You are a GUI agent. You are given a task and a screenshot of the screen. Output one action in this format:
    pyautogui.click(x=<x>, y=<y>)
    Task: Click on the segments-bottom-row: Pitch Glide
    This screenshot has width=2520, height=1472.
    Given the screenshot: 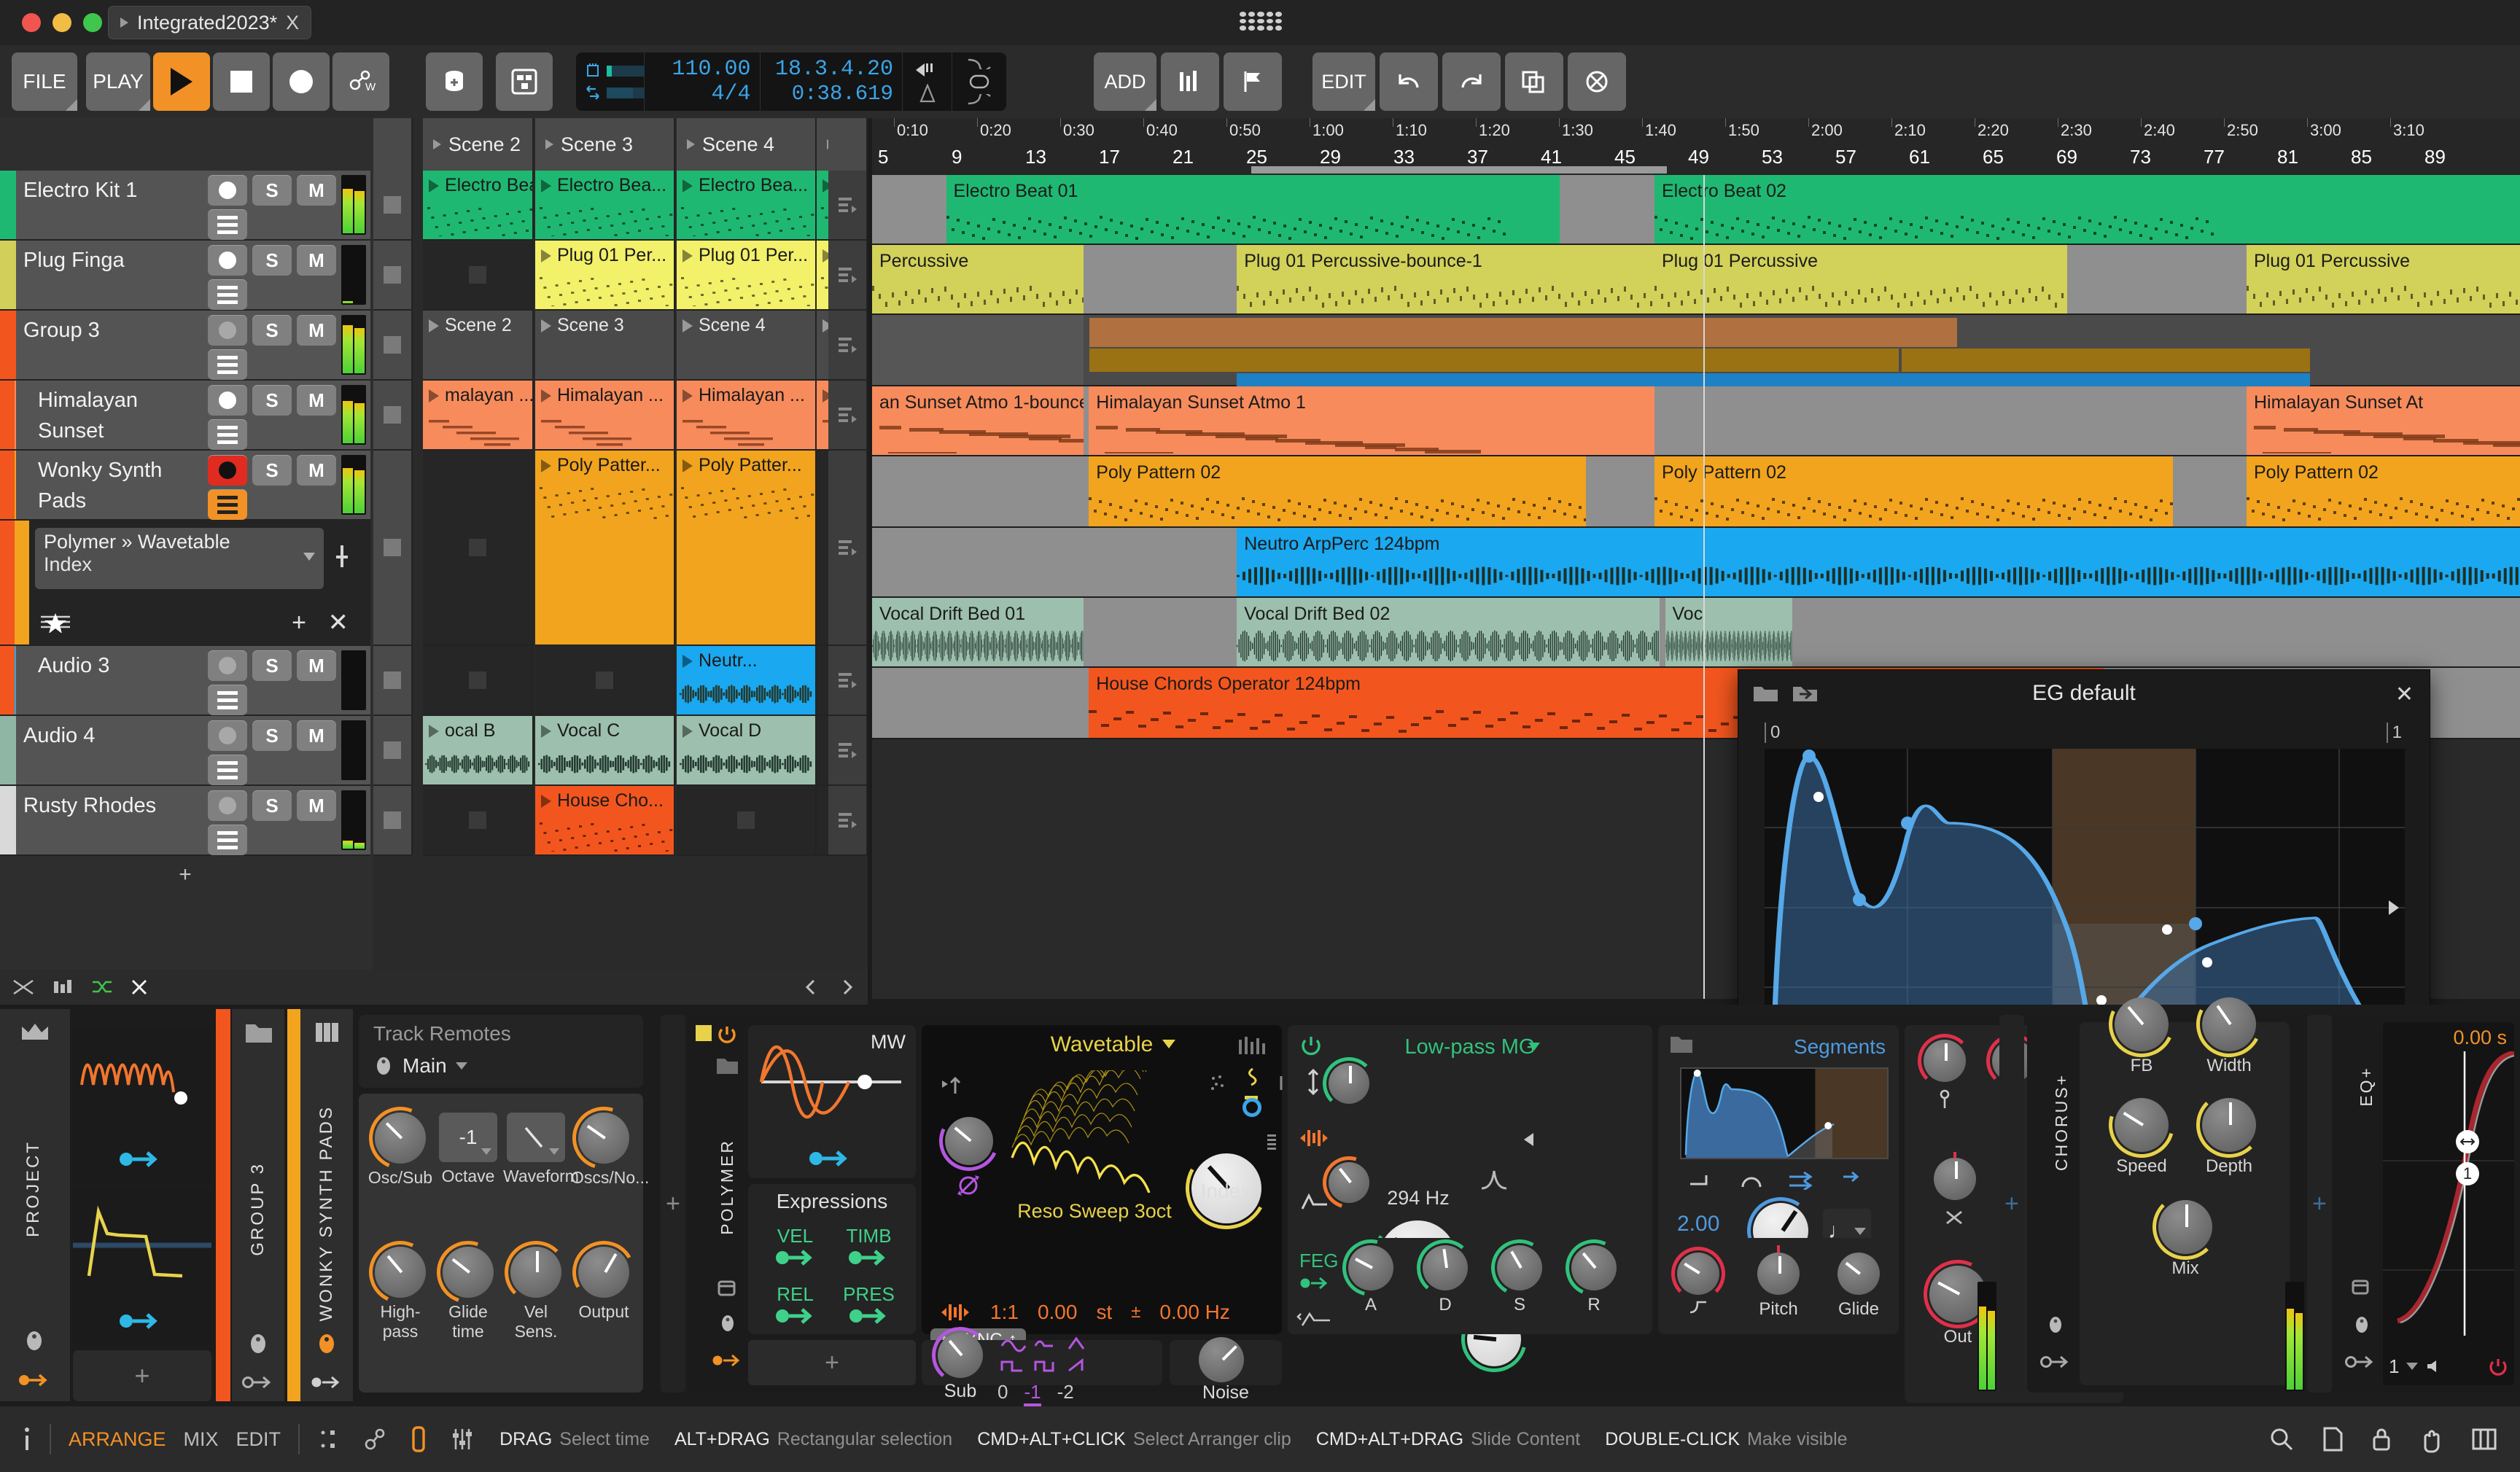 What is the action you would take?
    pyautogui.click(x=1778, y=1286)
    